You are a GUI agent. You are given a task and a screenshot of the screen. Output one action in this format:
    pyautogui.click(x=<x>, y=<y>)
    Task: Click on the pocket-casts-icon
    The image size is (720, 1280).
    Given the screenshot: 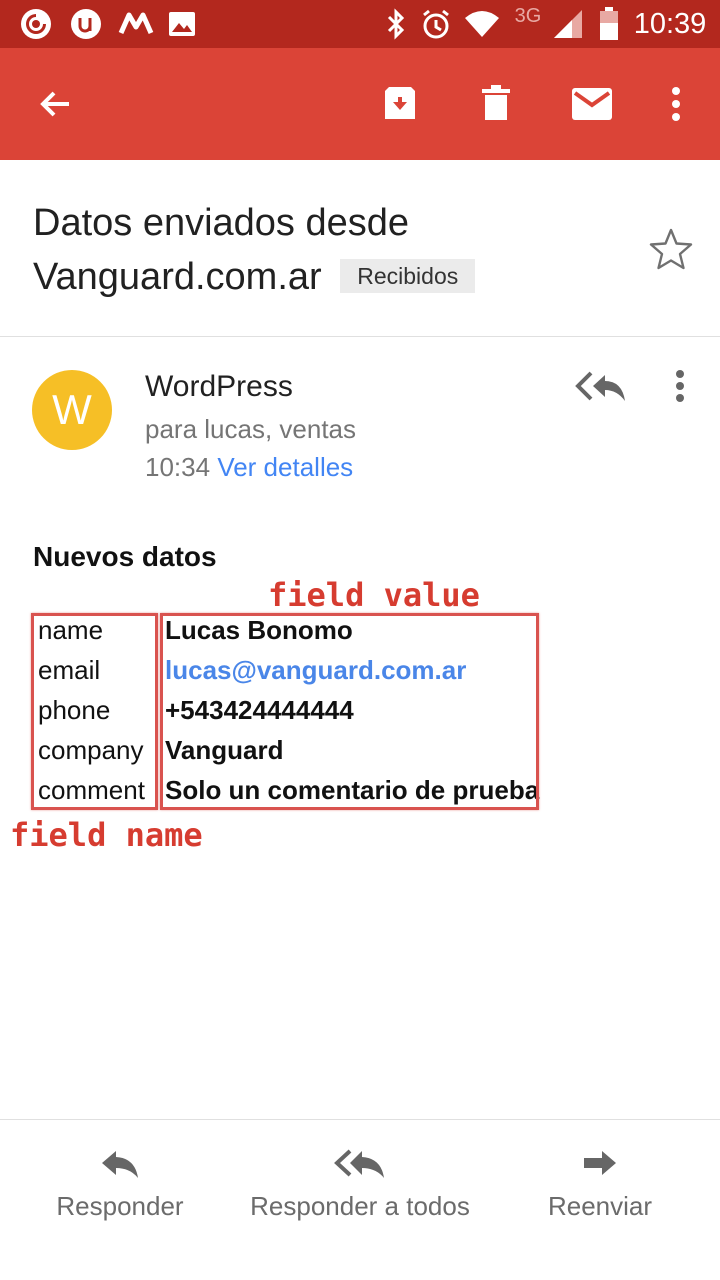 What is the action you would take?
    pyautogui.click(x=36, y=24)
    